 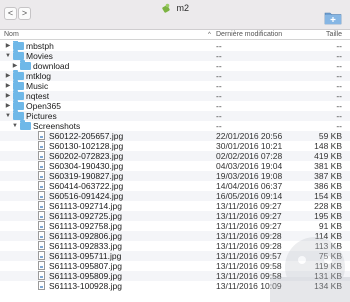 I want to click on sort-indicator-icon: ^, so click(x=209, y=35).